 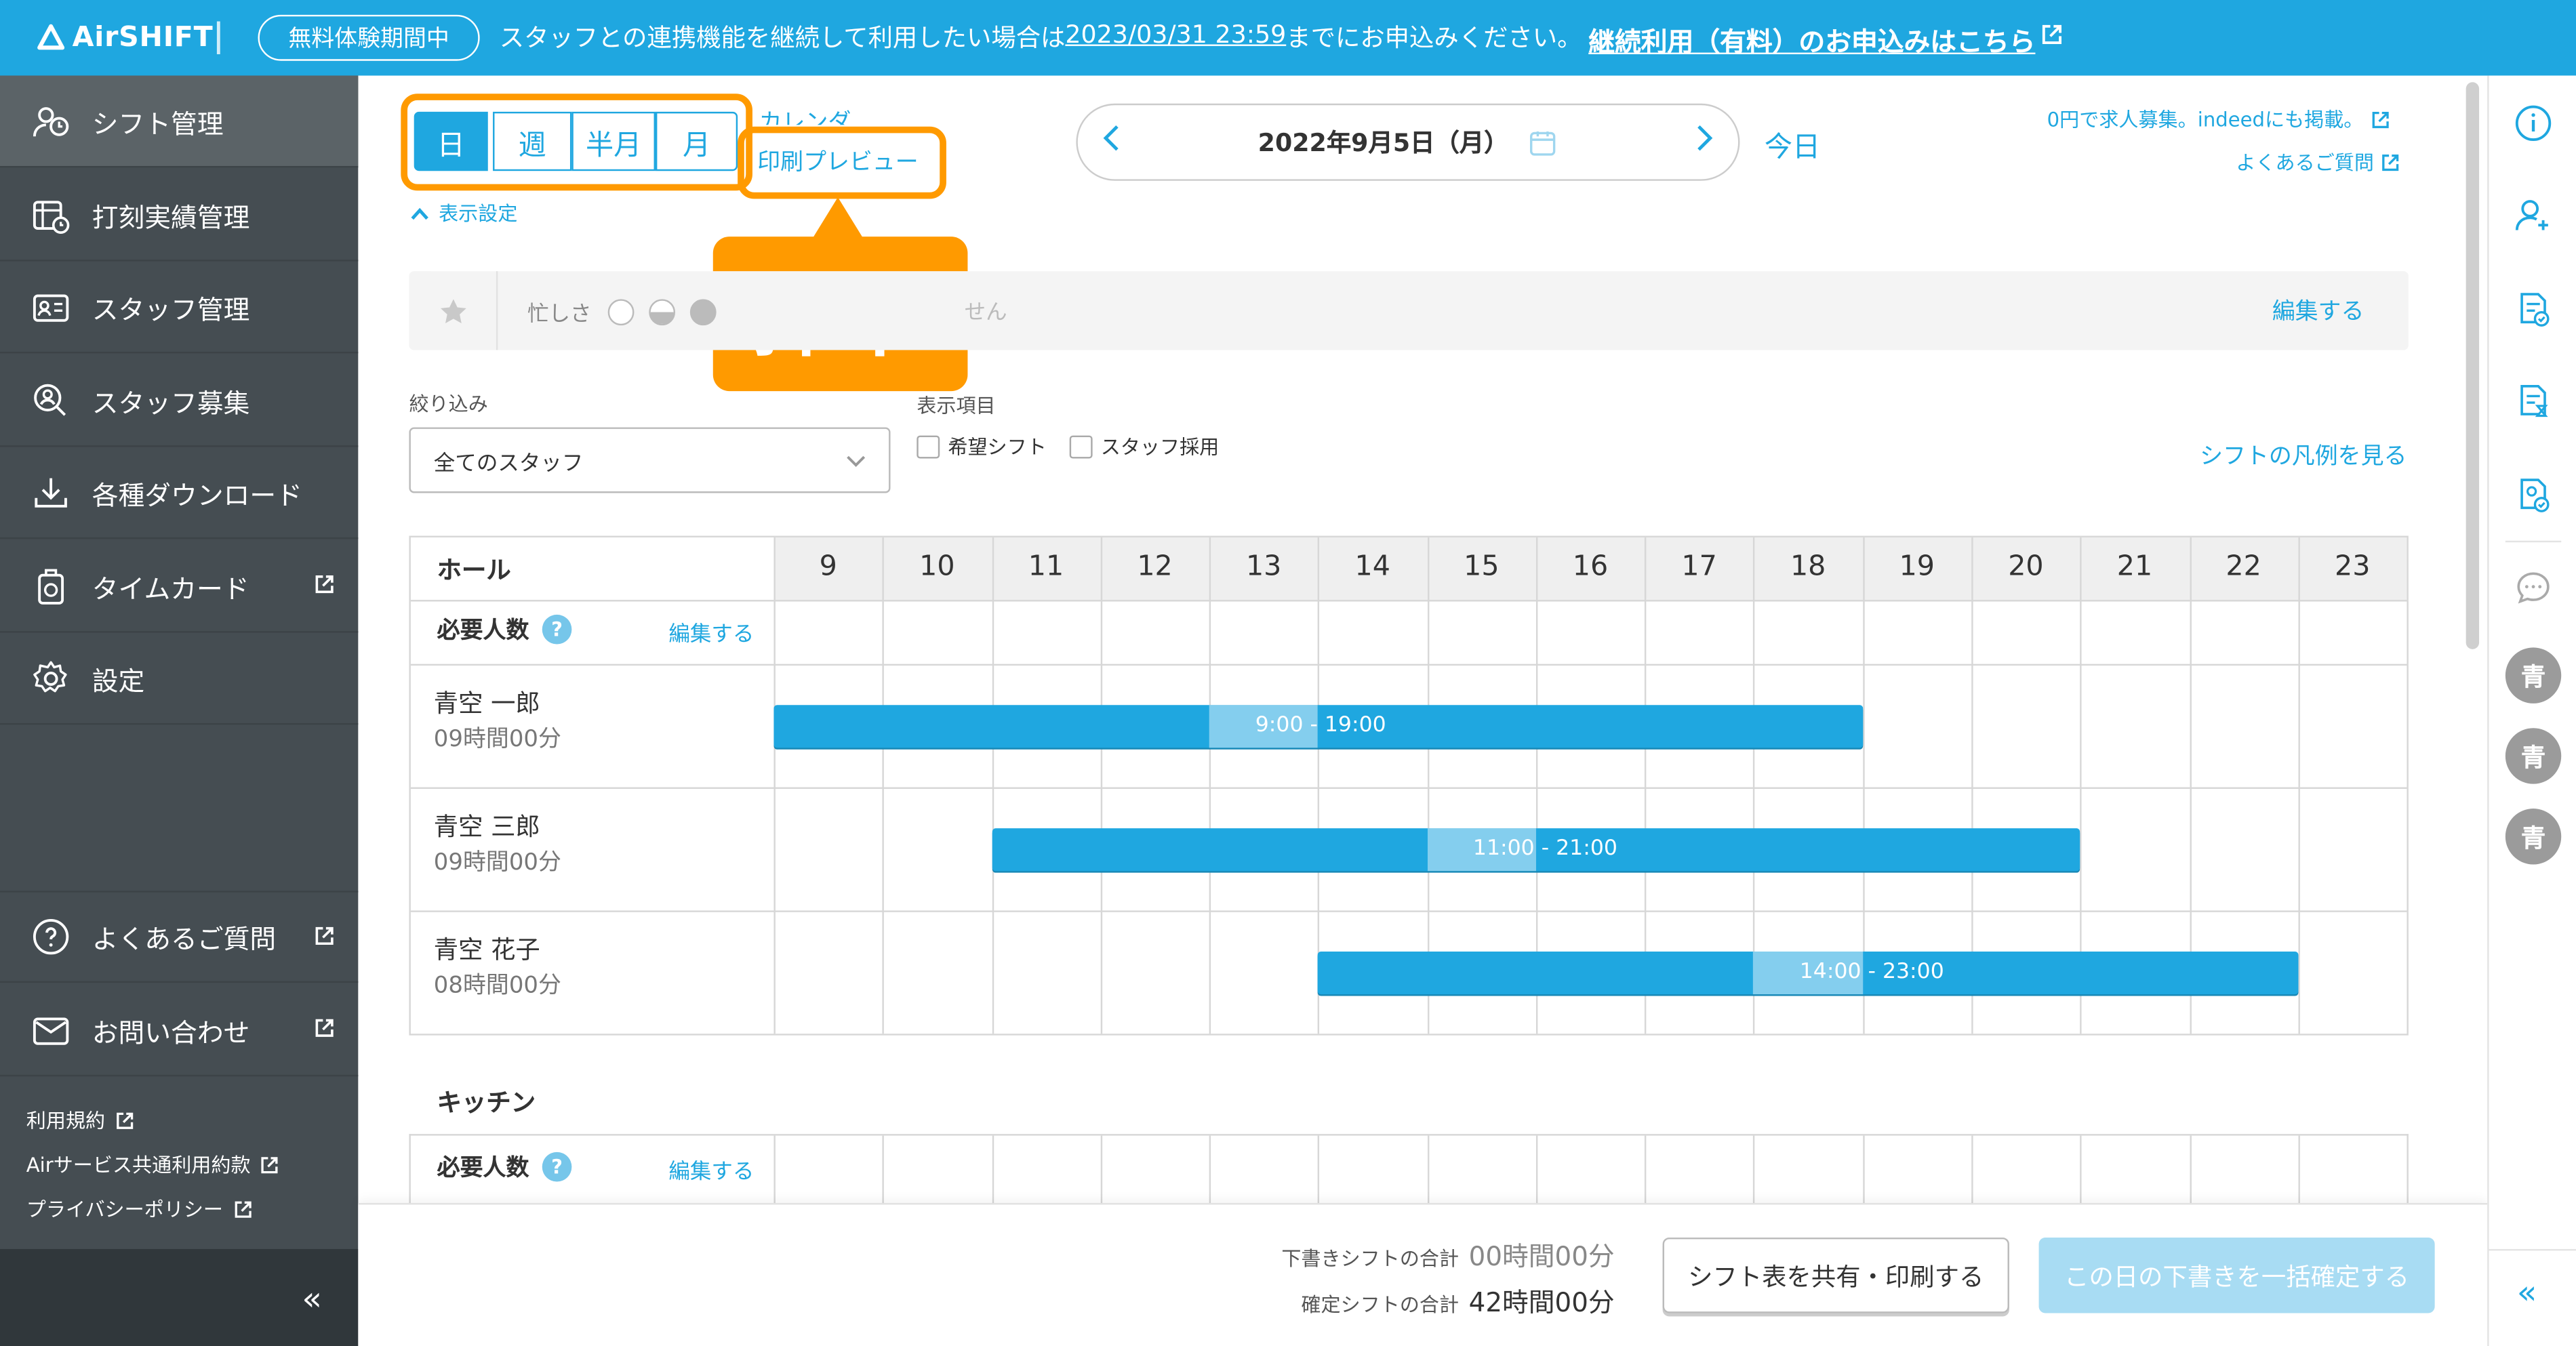 I want to click on staff-name: 青空 三郎, so click(x=486, y=826).